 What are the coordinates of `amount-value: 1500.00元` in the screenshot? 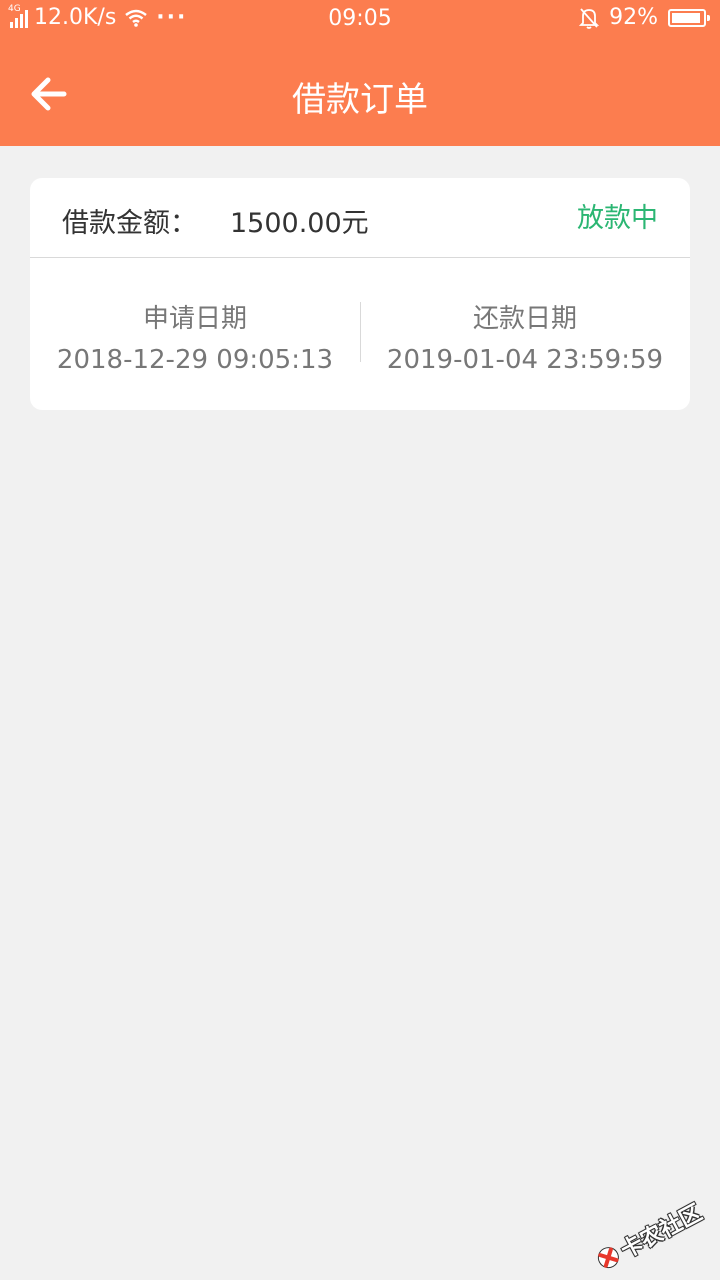 It's located at (299, 223).